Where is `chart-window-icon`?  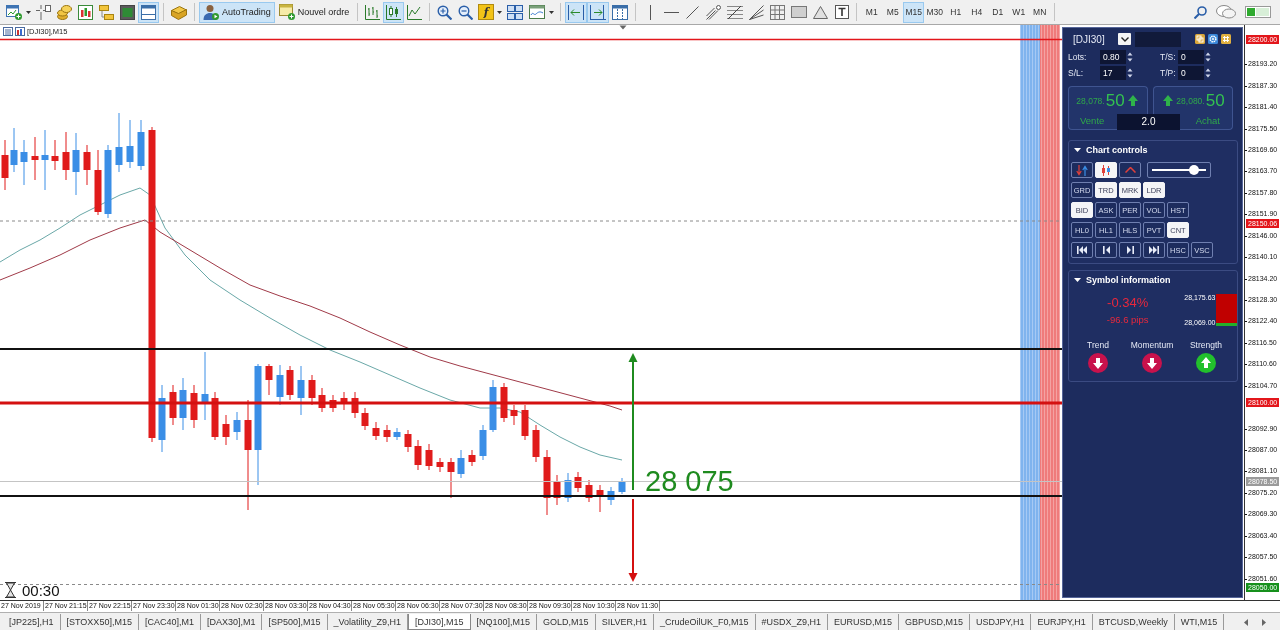
chart-window-icon is located at coordinates (85, 12).